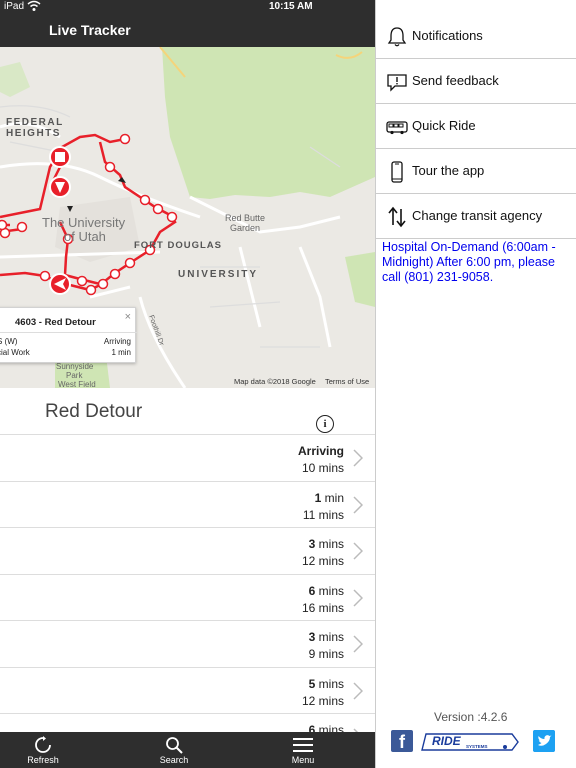 The width and height of the screenshot is (576, 768). What do you see at coordinates (544, 741) in the screenshot?
I see `twitter-icon` at bounding box center [544, 741].